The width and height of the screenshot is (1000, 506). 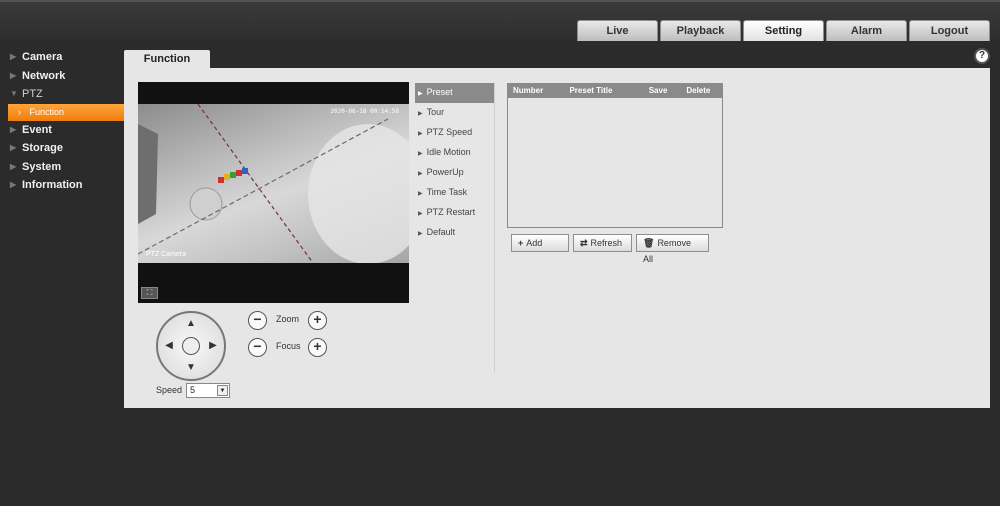 I want to click on sidebar-item-label: PTZ, so click(x=32, y=94).